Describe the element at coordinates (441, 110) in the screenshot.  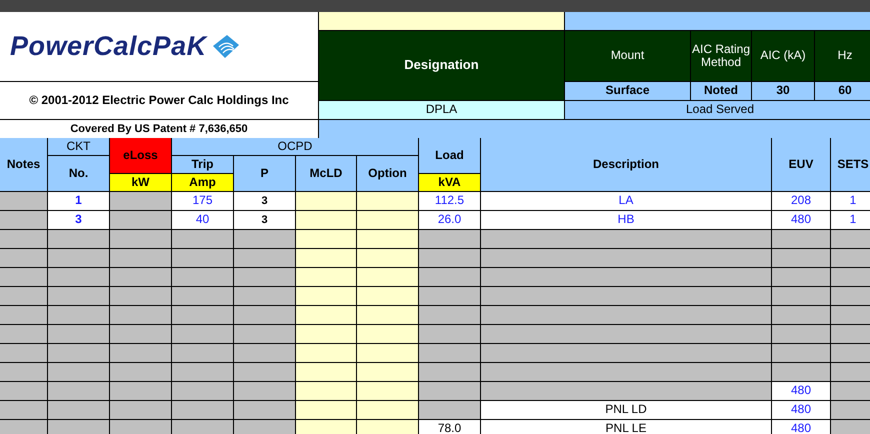
I see `designation-value: DPLA` at that location.